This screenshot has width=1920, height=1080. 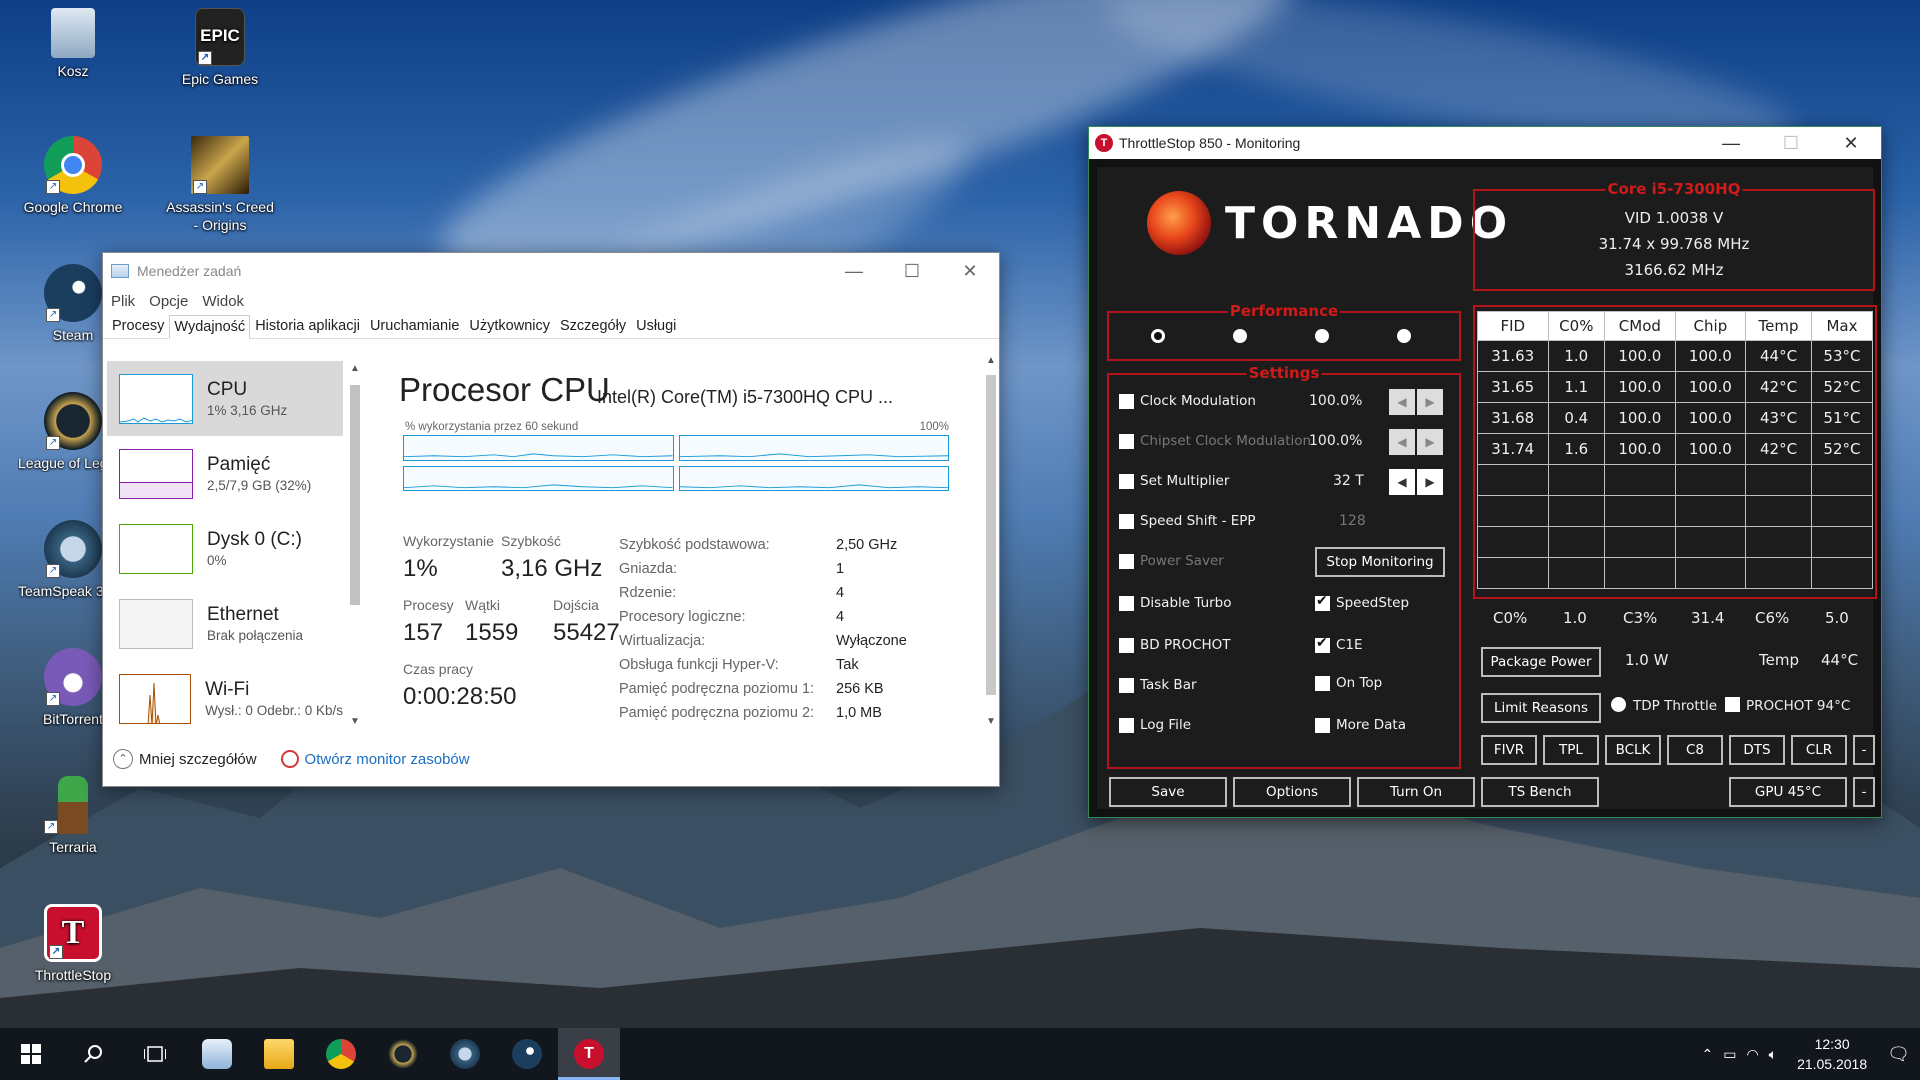 I want to click on c1e-toggle: C1E, so click(x=1339, y=644).